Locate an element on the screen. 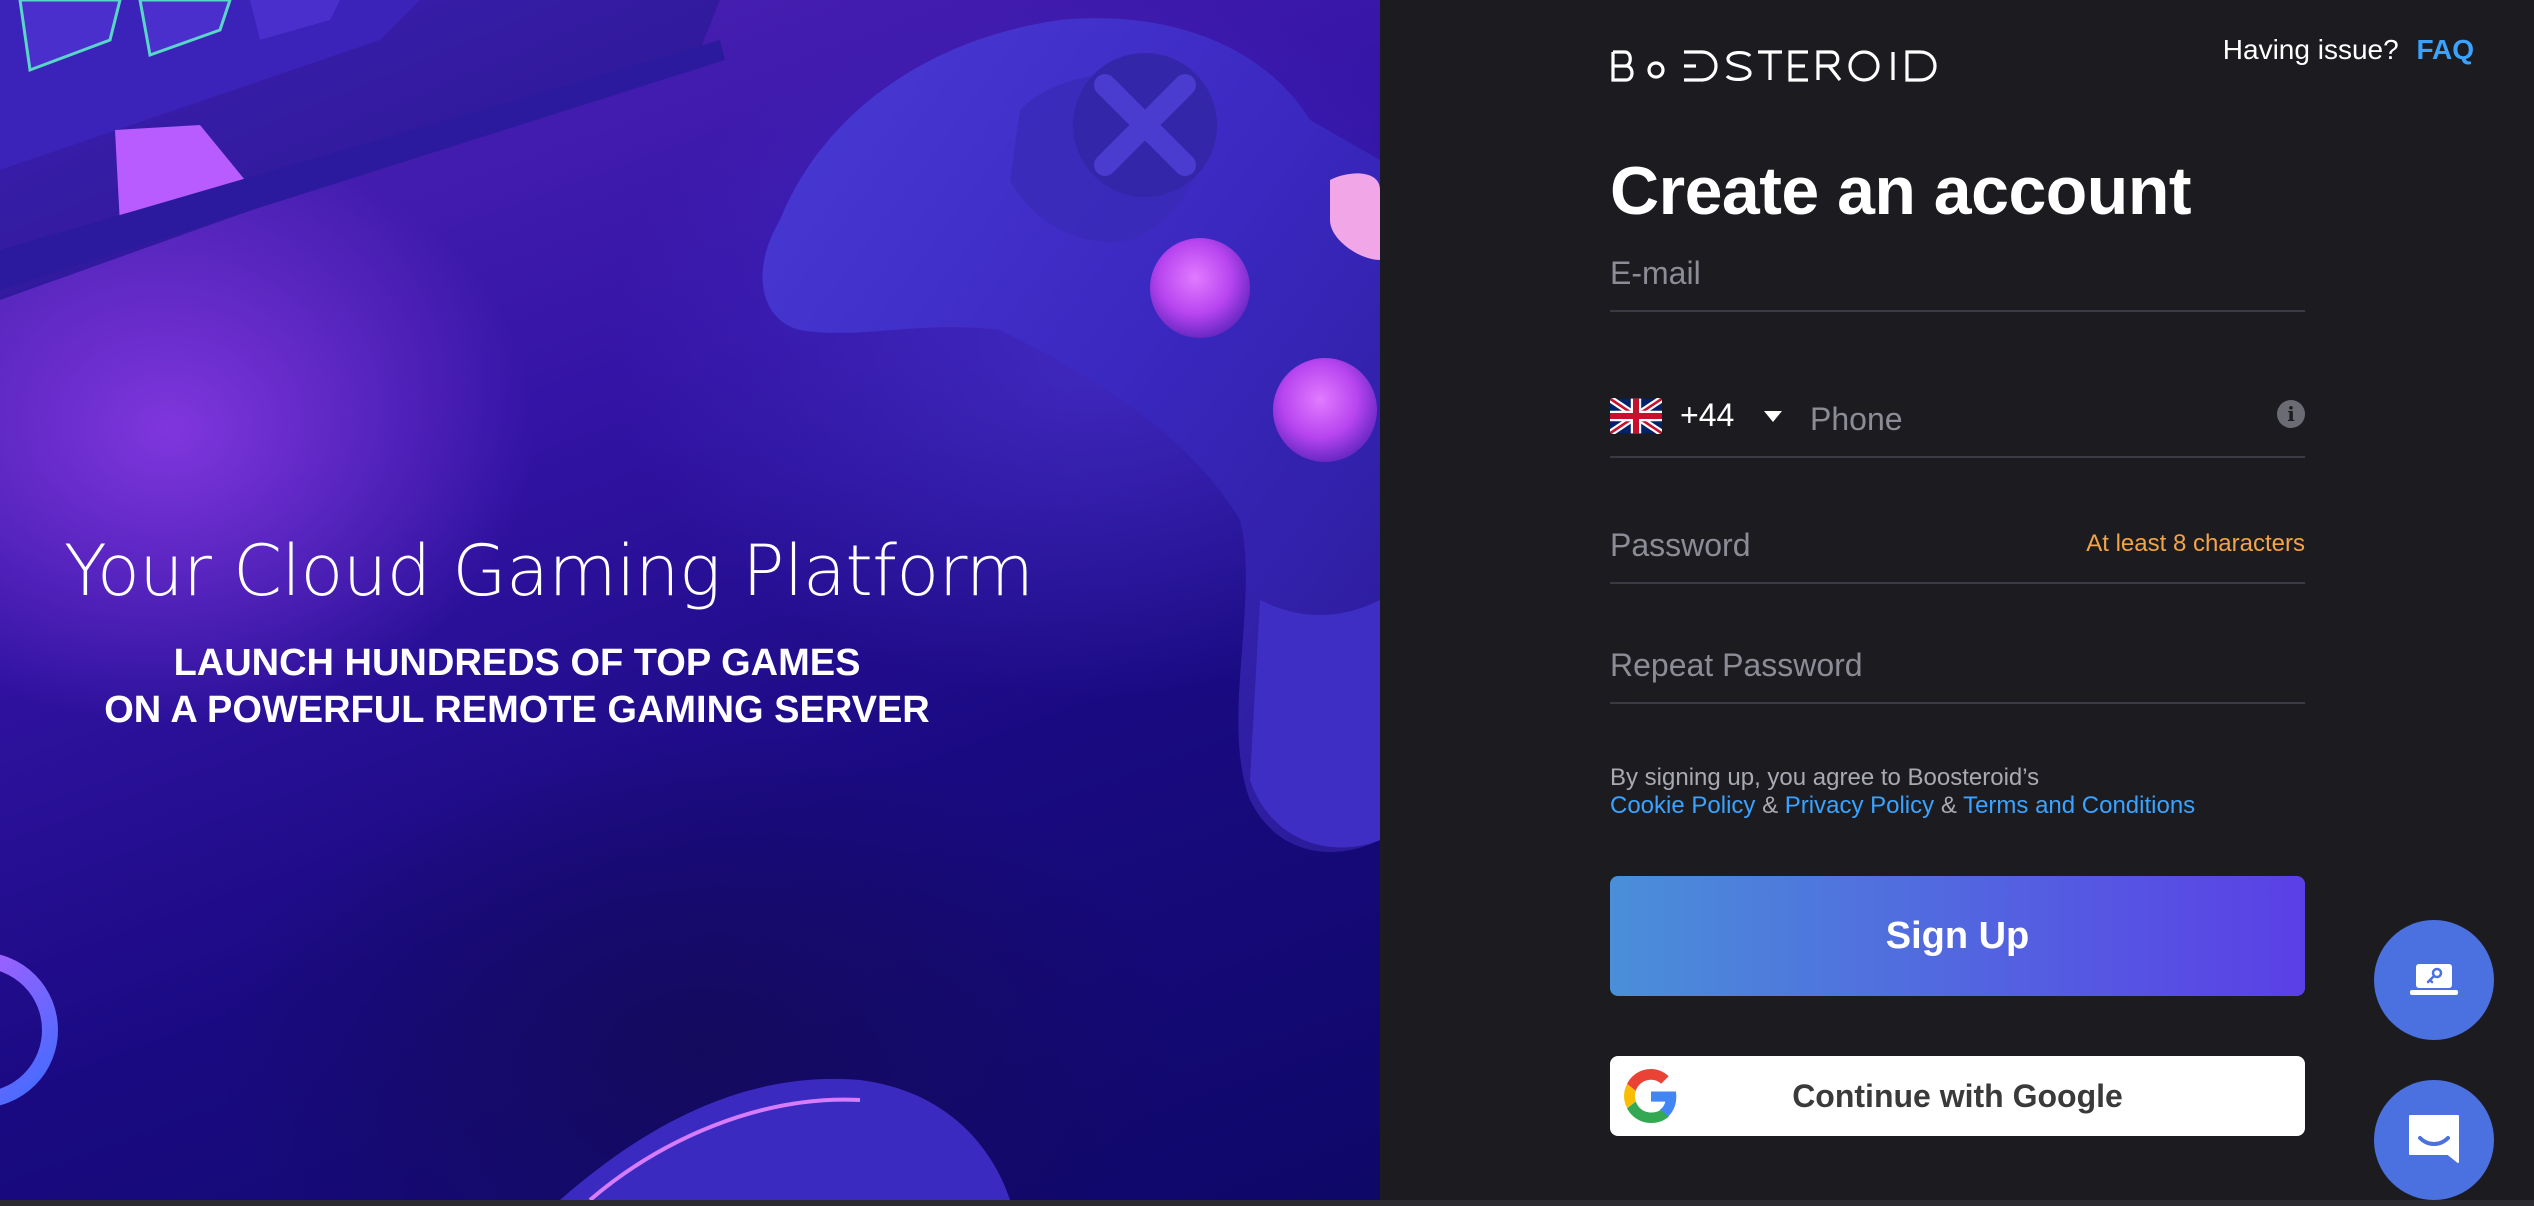 The height and width of the screenshot is (1206, 2534). terms-intro: By signing up, you agree to Boosteroid’s is located at coordinates (1825, 777).